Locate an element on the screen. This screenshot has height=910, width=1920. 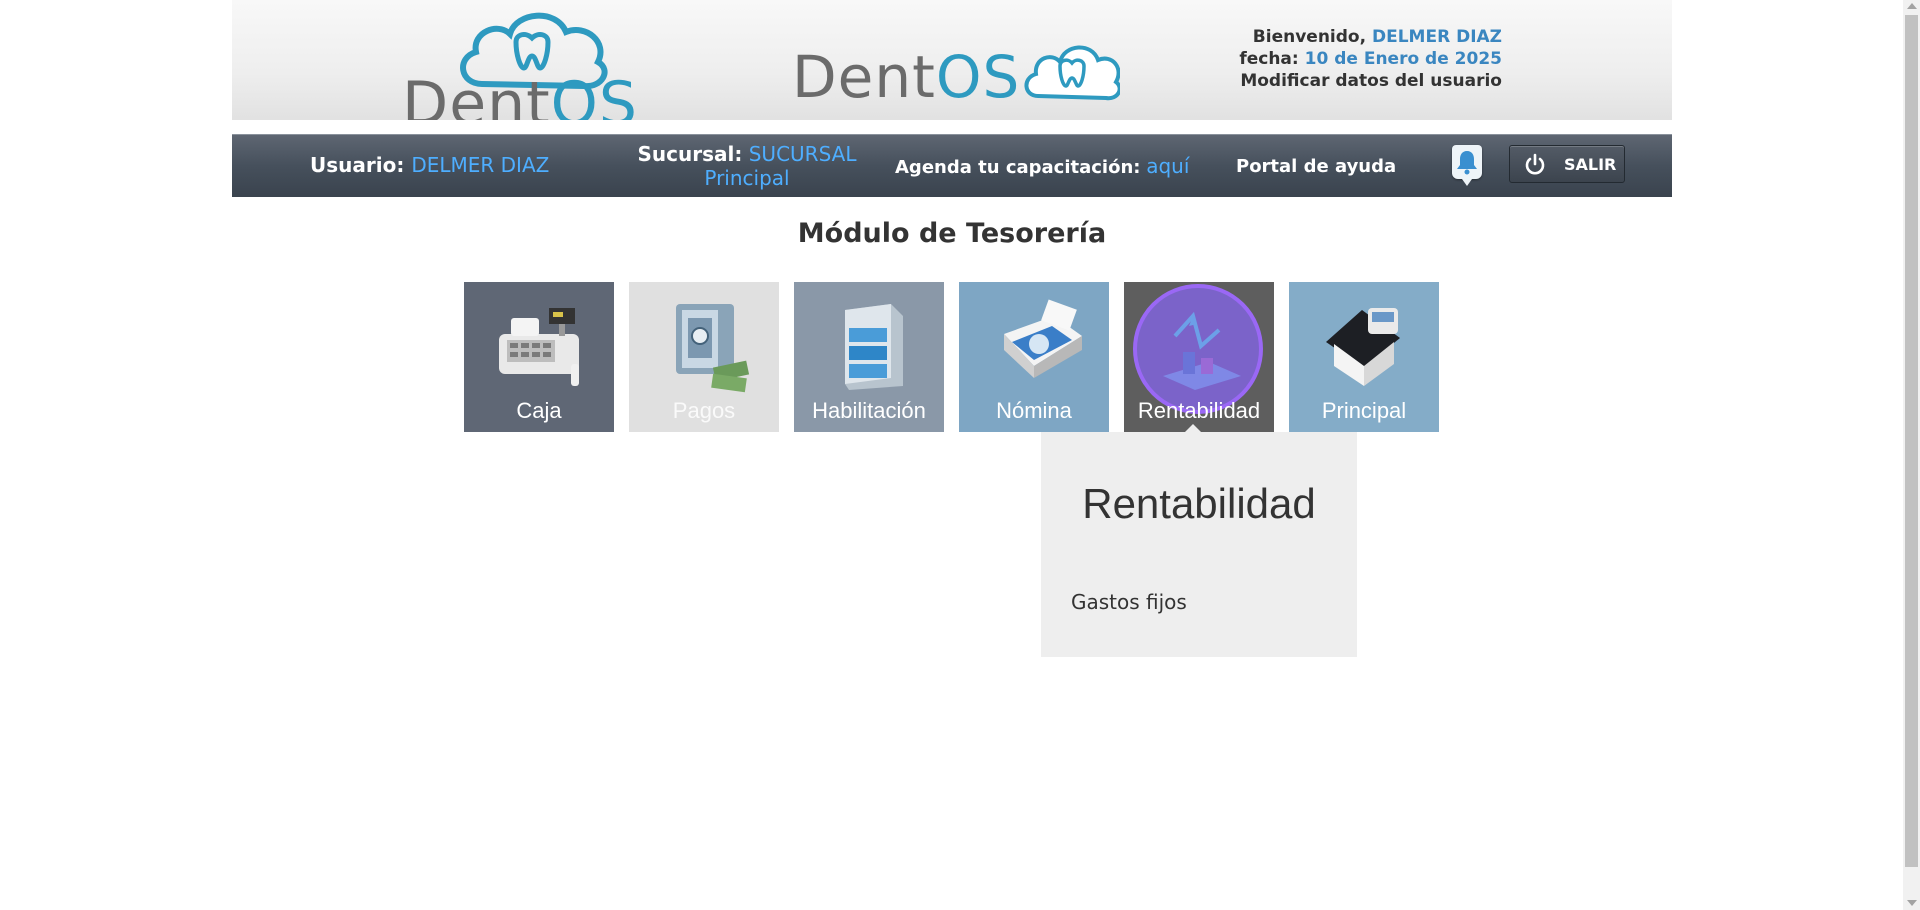
tile-nomina: Nómina is located at coordinates (1034, 357).